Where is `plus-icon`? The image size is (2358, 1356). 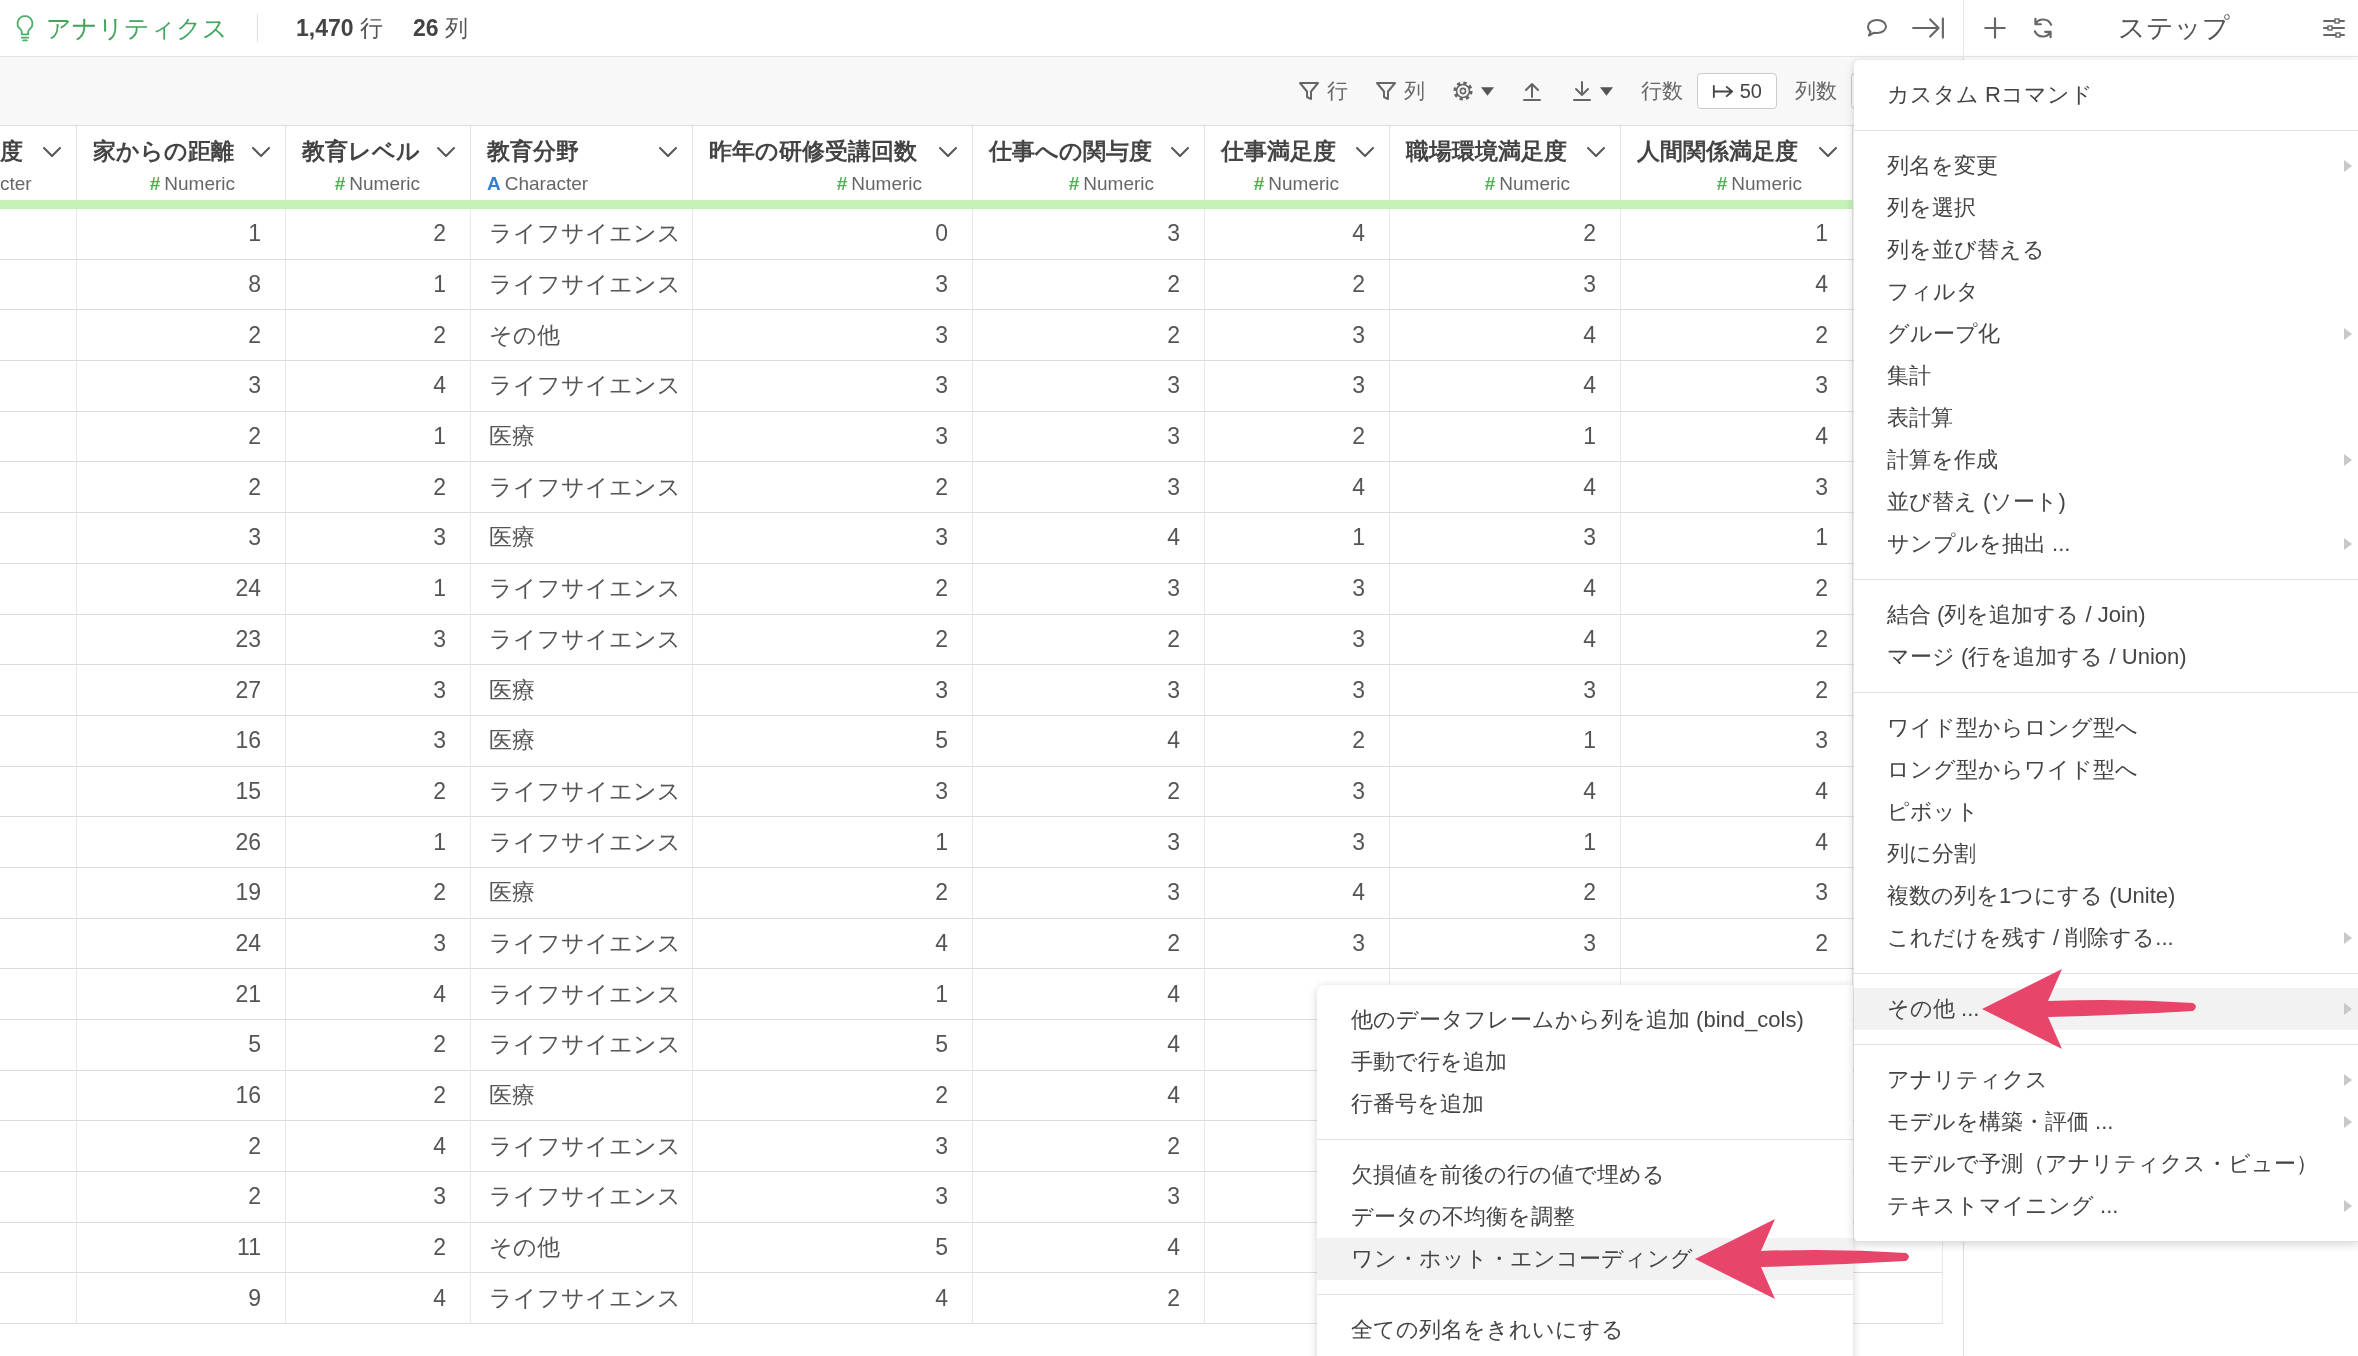 plus-icon is located at coordinates (1995, 28).